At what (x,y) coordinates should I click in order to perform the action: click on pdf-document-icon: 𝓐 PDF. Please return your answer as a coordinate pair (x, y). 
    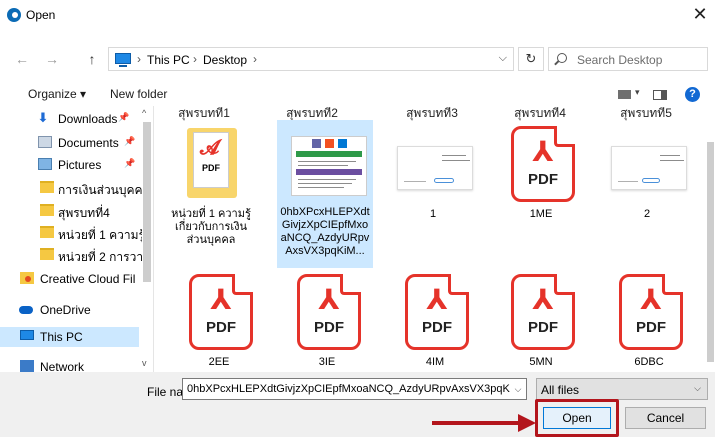
    Looking at the image, I should click on (211, 160).